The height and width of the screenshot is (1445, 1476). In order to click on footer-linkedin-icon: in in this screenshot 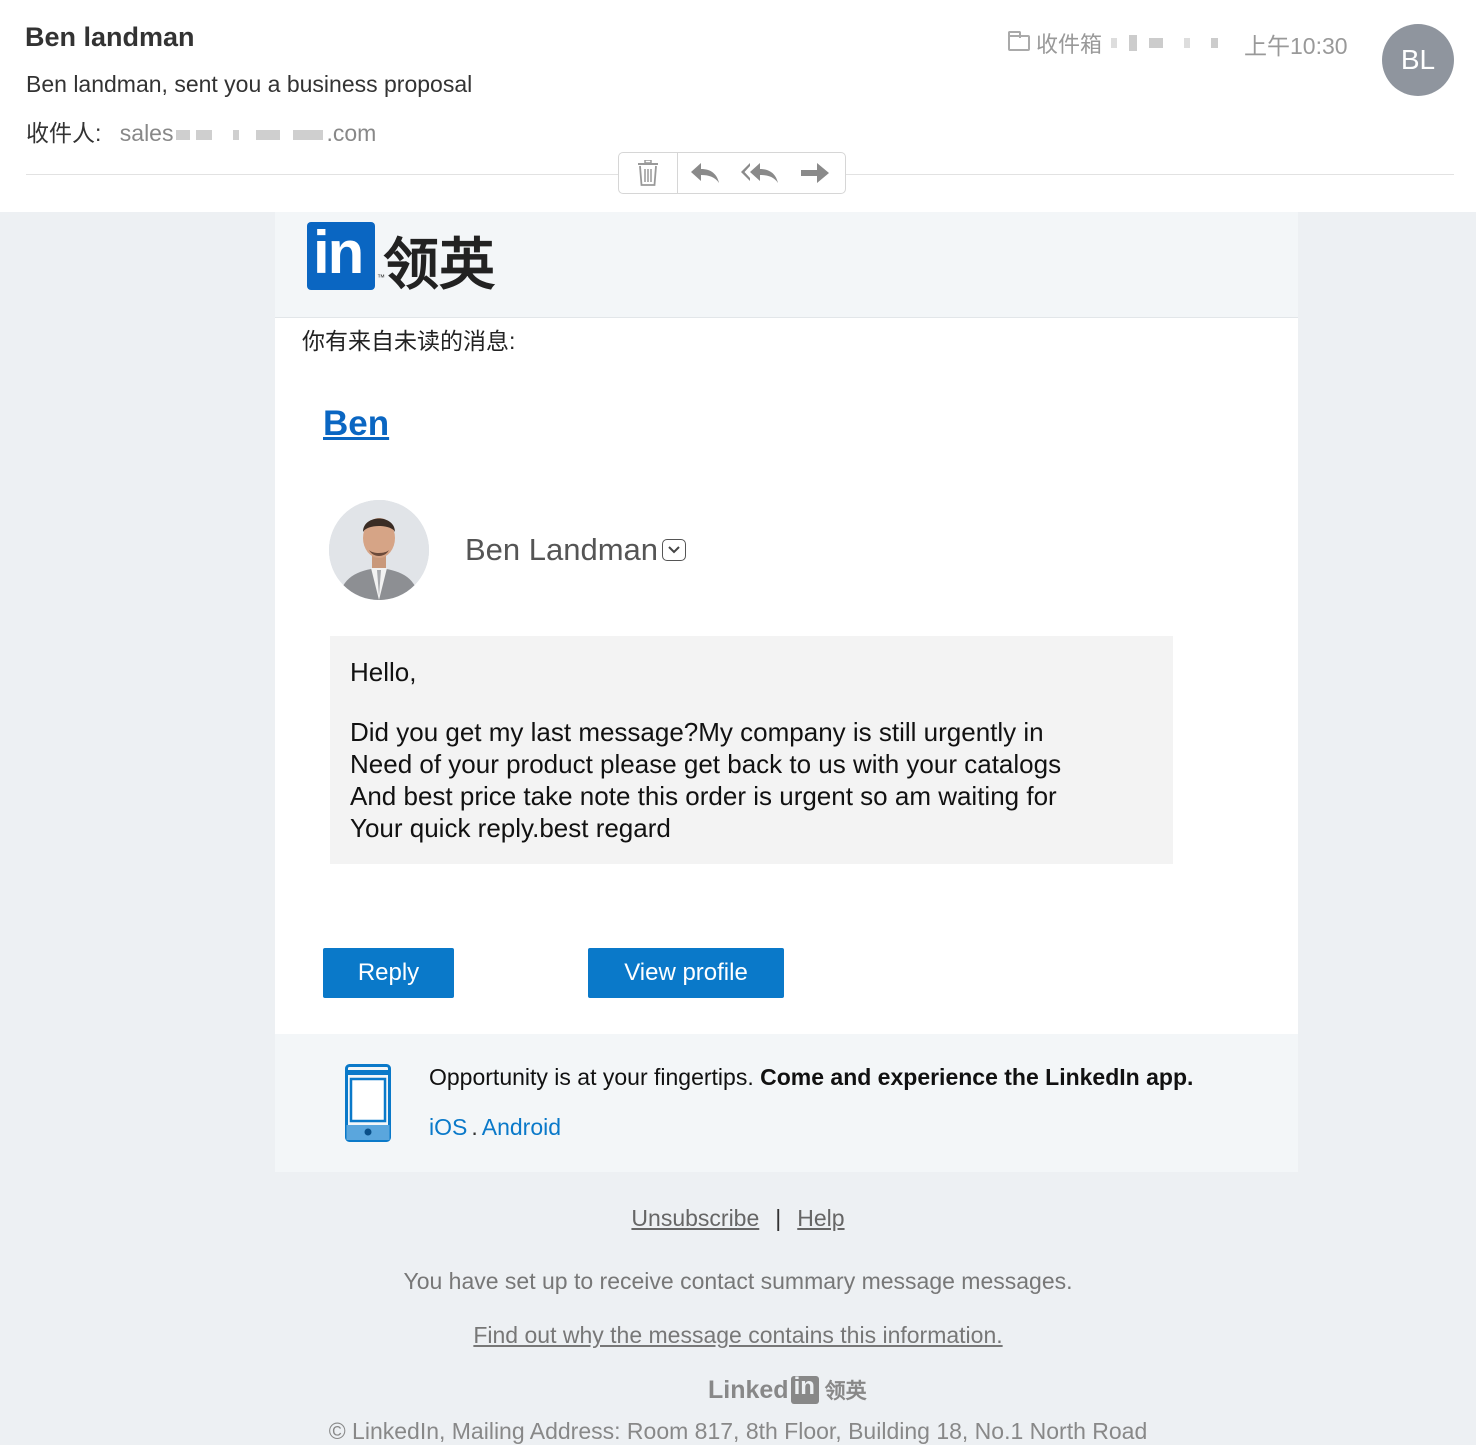, I will do `click(804, 1388)`.